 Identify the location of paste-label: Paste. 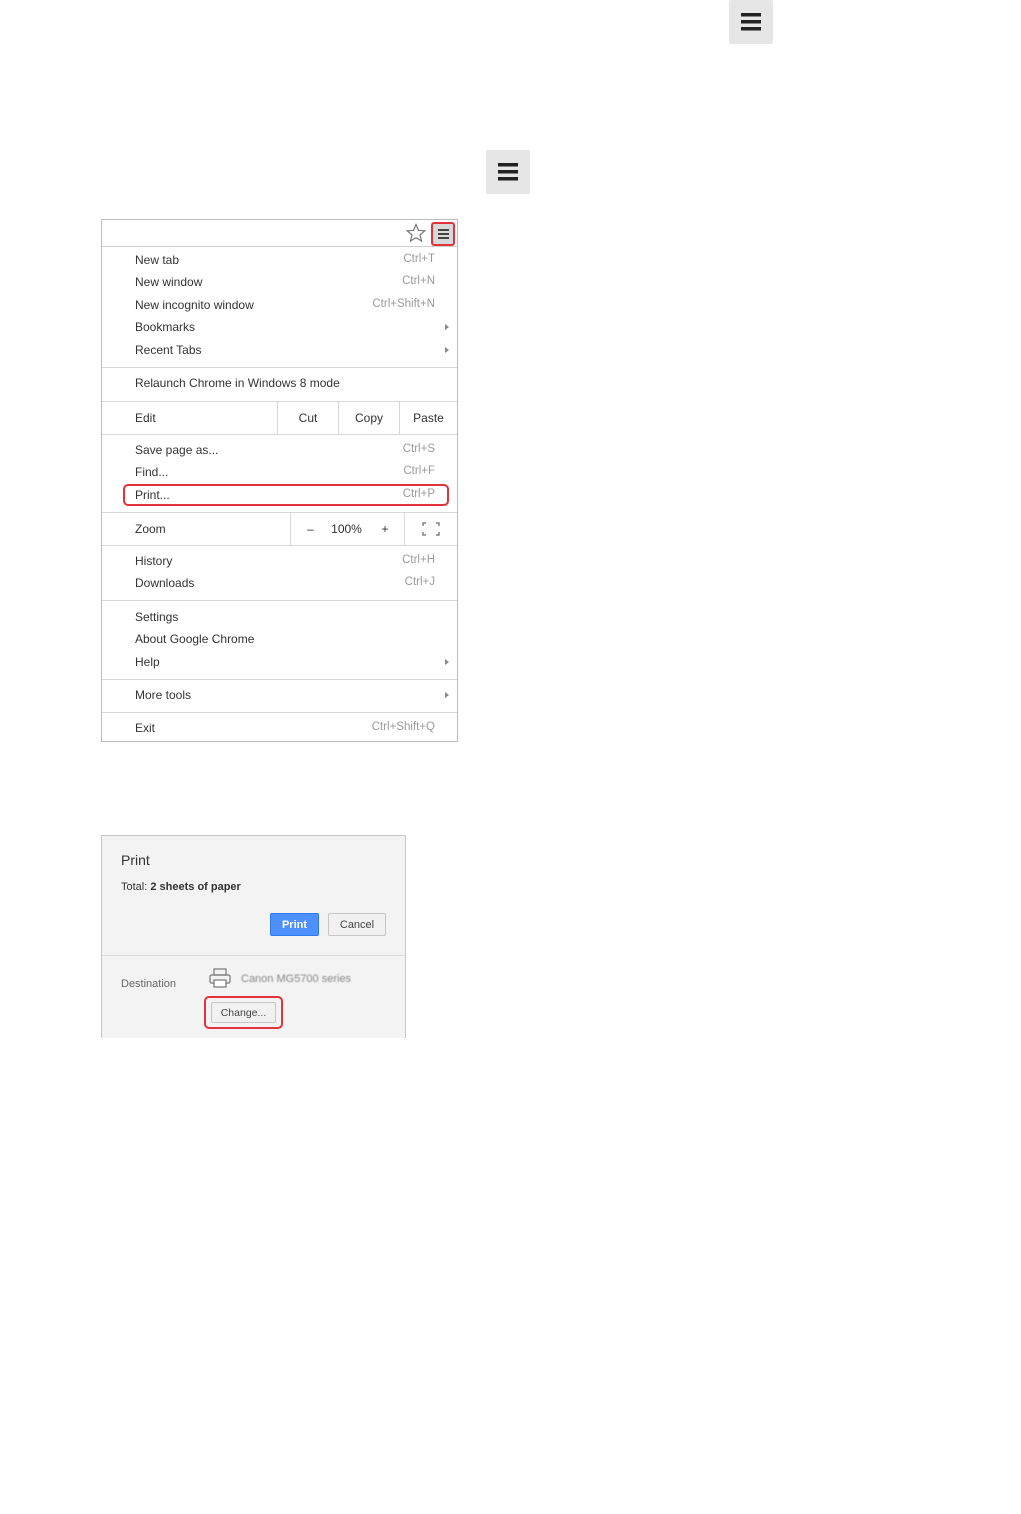
(428, 418).